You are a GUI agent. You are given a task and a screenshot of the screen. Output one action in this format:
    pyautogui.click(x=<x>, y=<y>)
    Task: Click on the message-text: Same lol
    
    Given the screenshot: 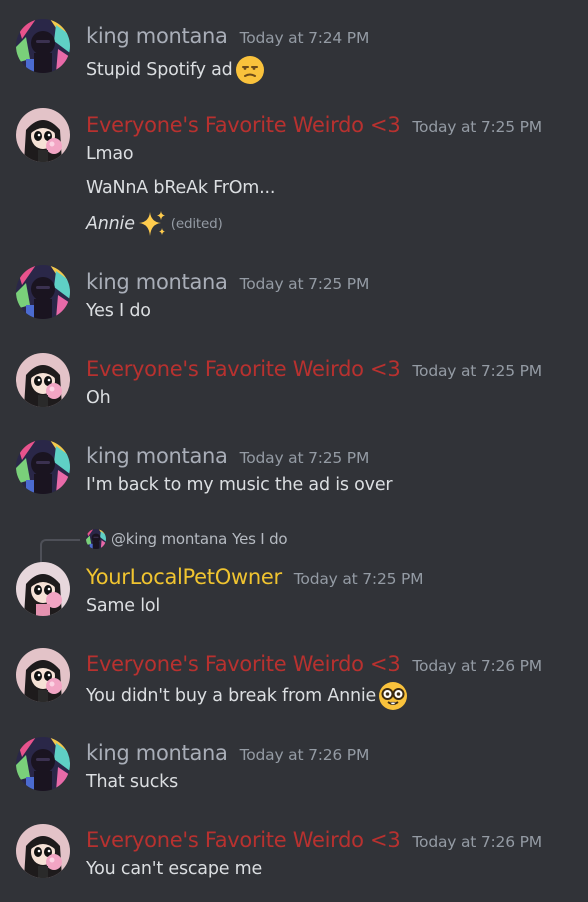 What is the action you would take?
    pyautogui.click(x=123, y=606)
    